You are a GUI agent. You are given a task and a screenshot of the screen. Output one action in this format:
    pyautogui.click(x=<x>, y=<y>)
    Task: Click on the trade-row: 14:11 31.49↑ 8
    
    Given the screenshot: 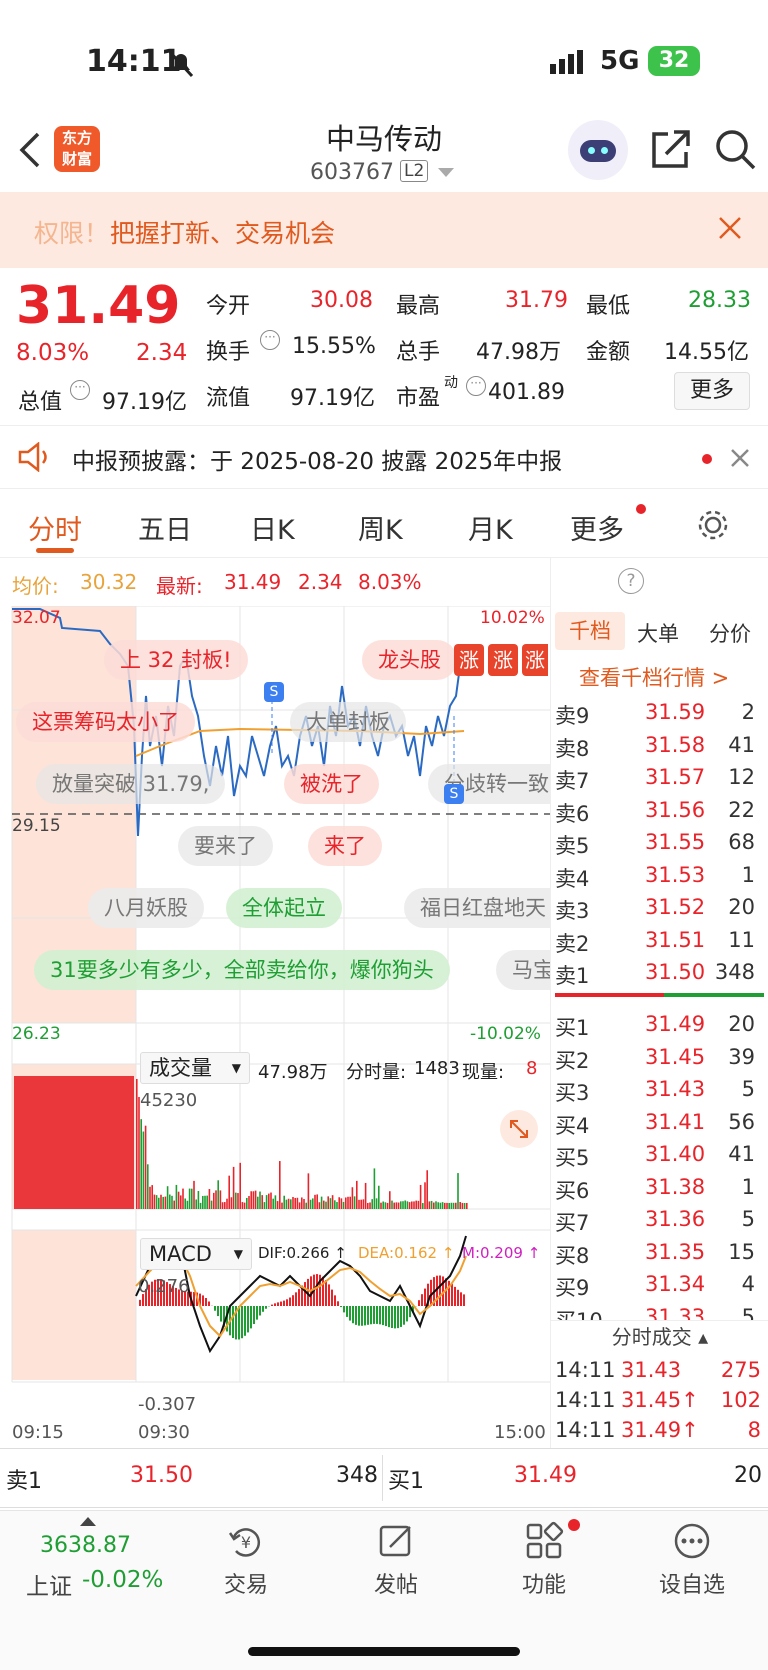 What is the action you would take?
    pyautogui.click(x=659, y=1432)
    